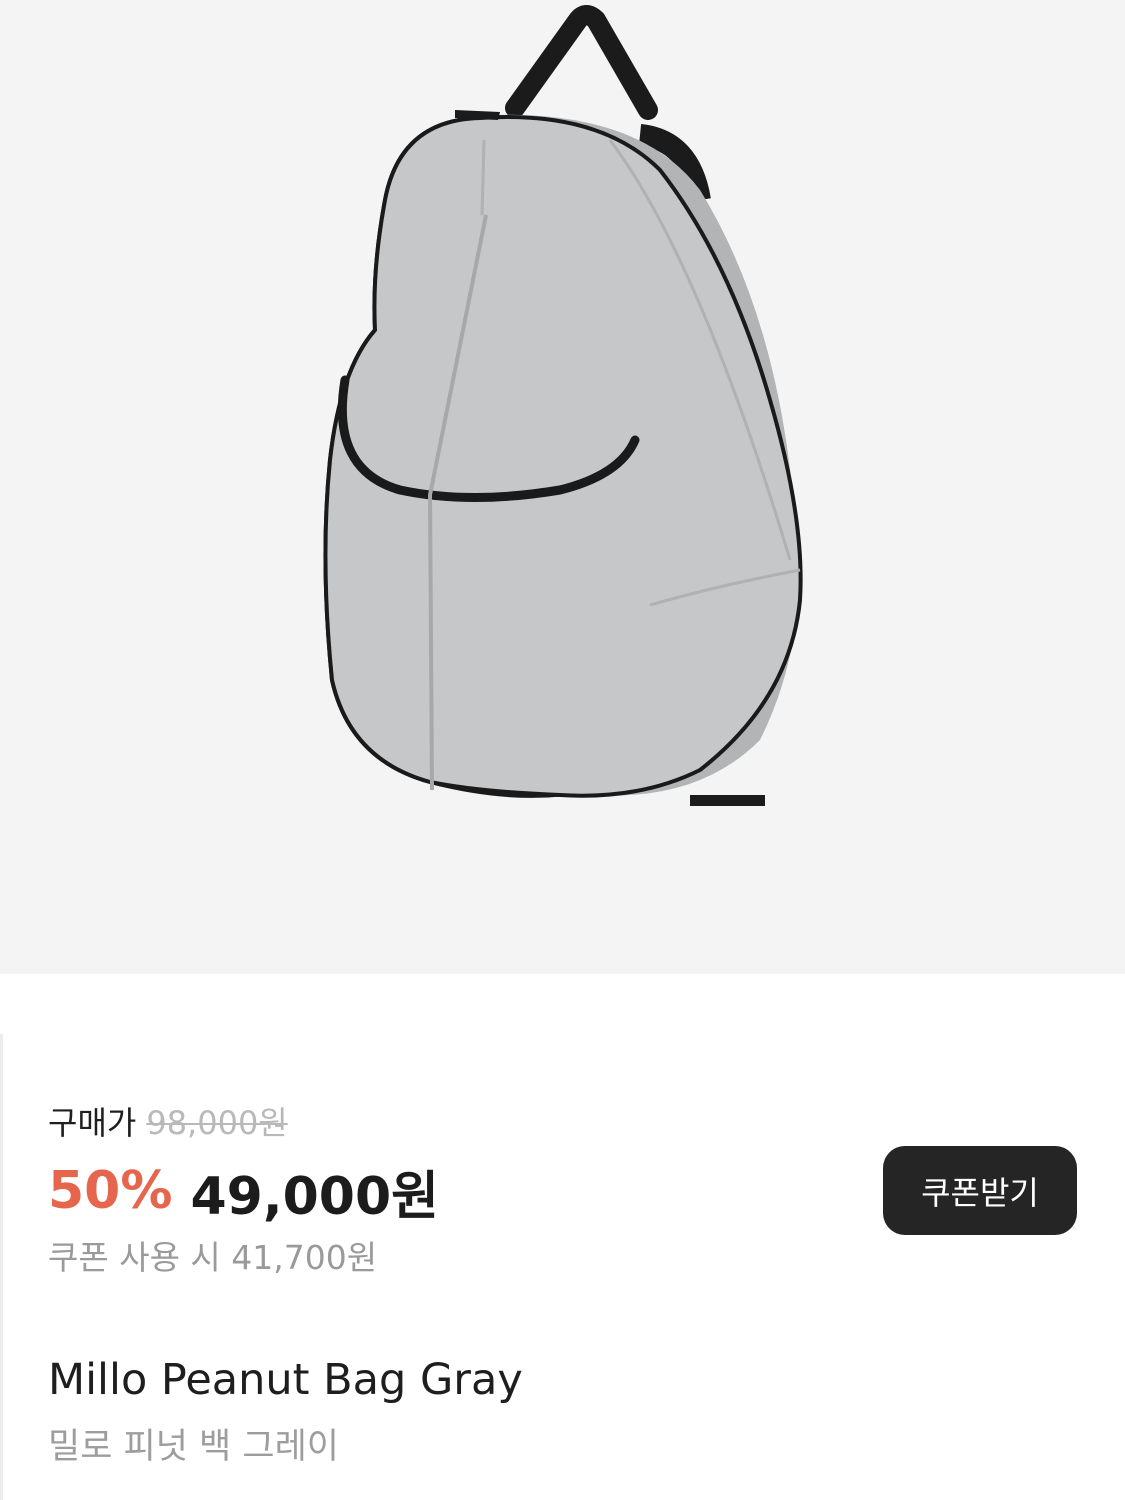 The height and width of the screenshot is (1500, 1125). What do you see at coordinates (285, 1380) in the screenshot?
I see `product-name: Millo Peanut Bag Gray` at bounding box center [285, 1380].